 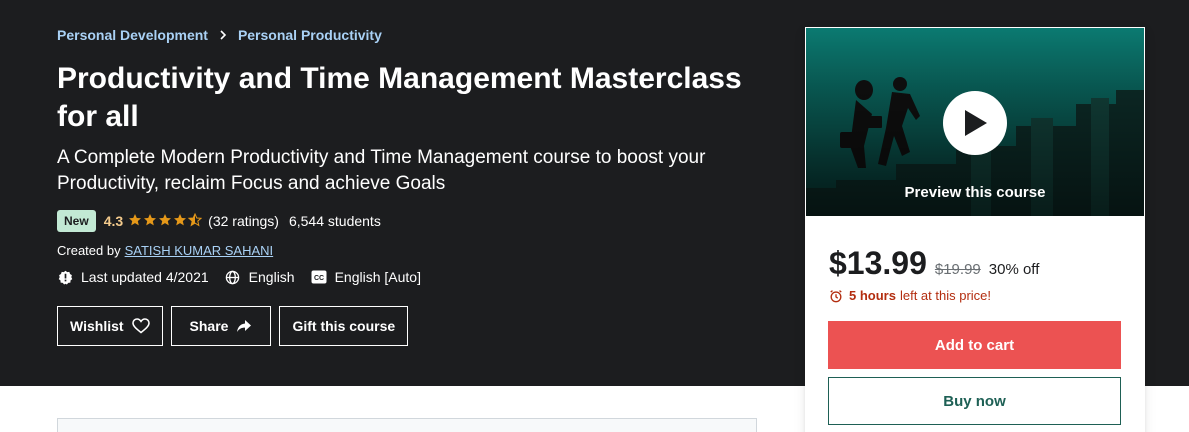 I want to click on globe-icon, so click(x=233, y=277).